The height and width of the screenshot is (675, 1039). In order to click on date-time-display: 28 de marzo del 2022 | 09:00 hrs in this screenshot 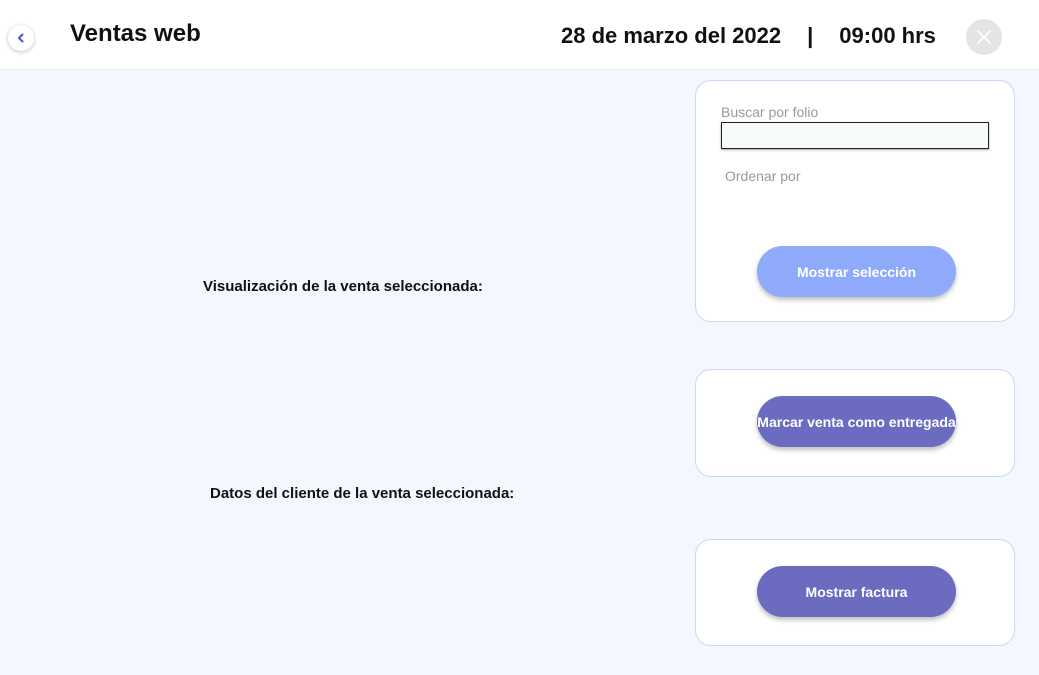, I will do `click(748, 36)`.